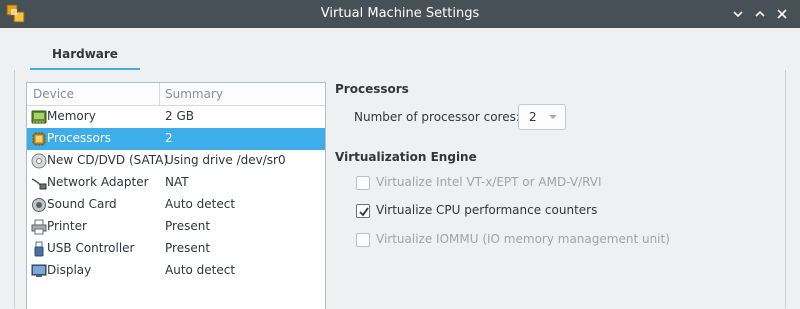 This screenshot has width=800, height=309. I want to click on device-row-memory: Memory 2 GB, so click(176, 117).